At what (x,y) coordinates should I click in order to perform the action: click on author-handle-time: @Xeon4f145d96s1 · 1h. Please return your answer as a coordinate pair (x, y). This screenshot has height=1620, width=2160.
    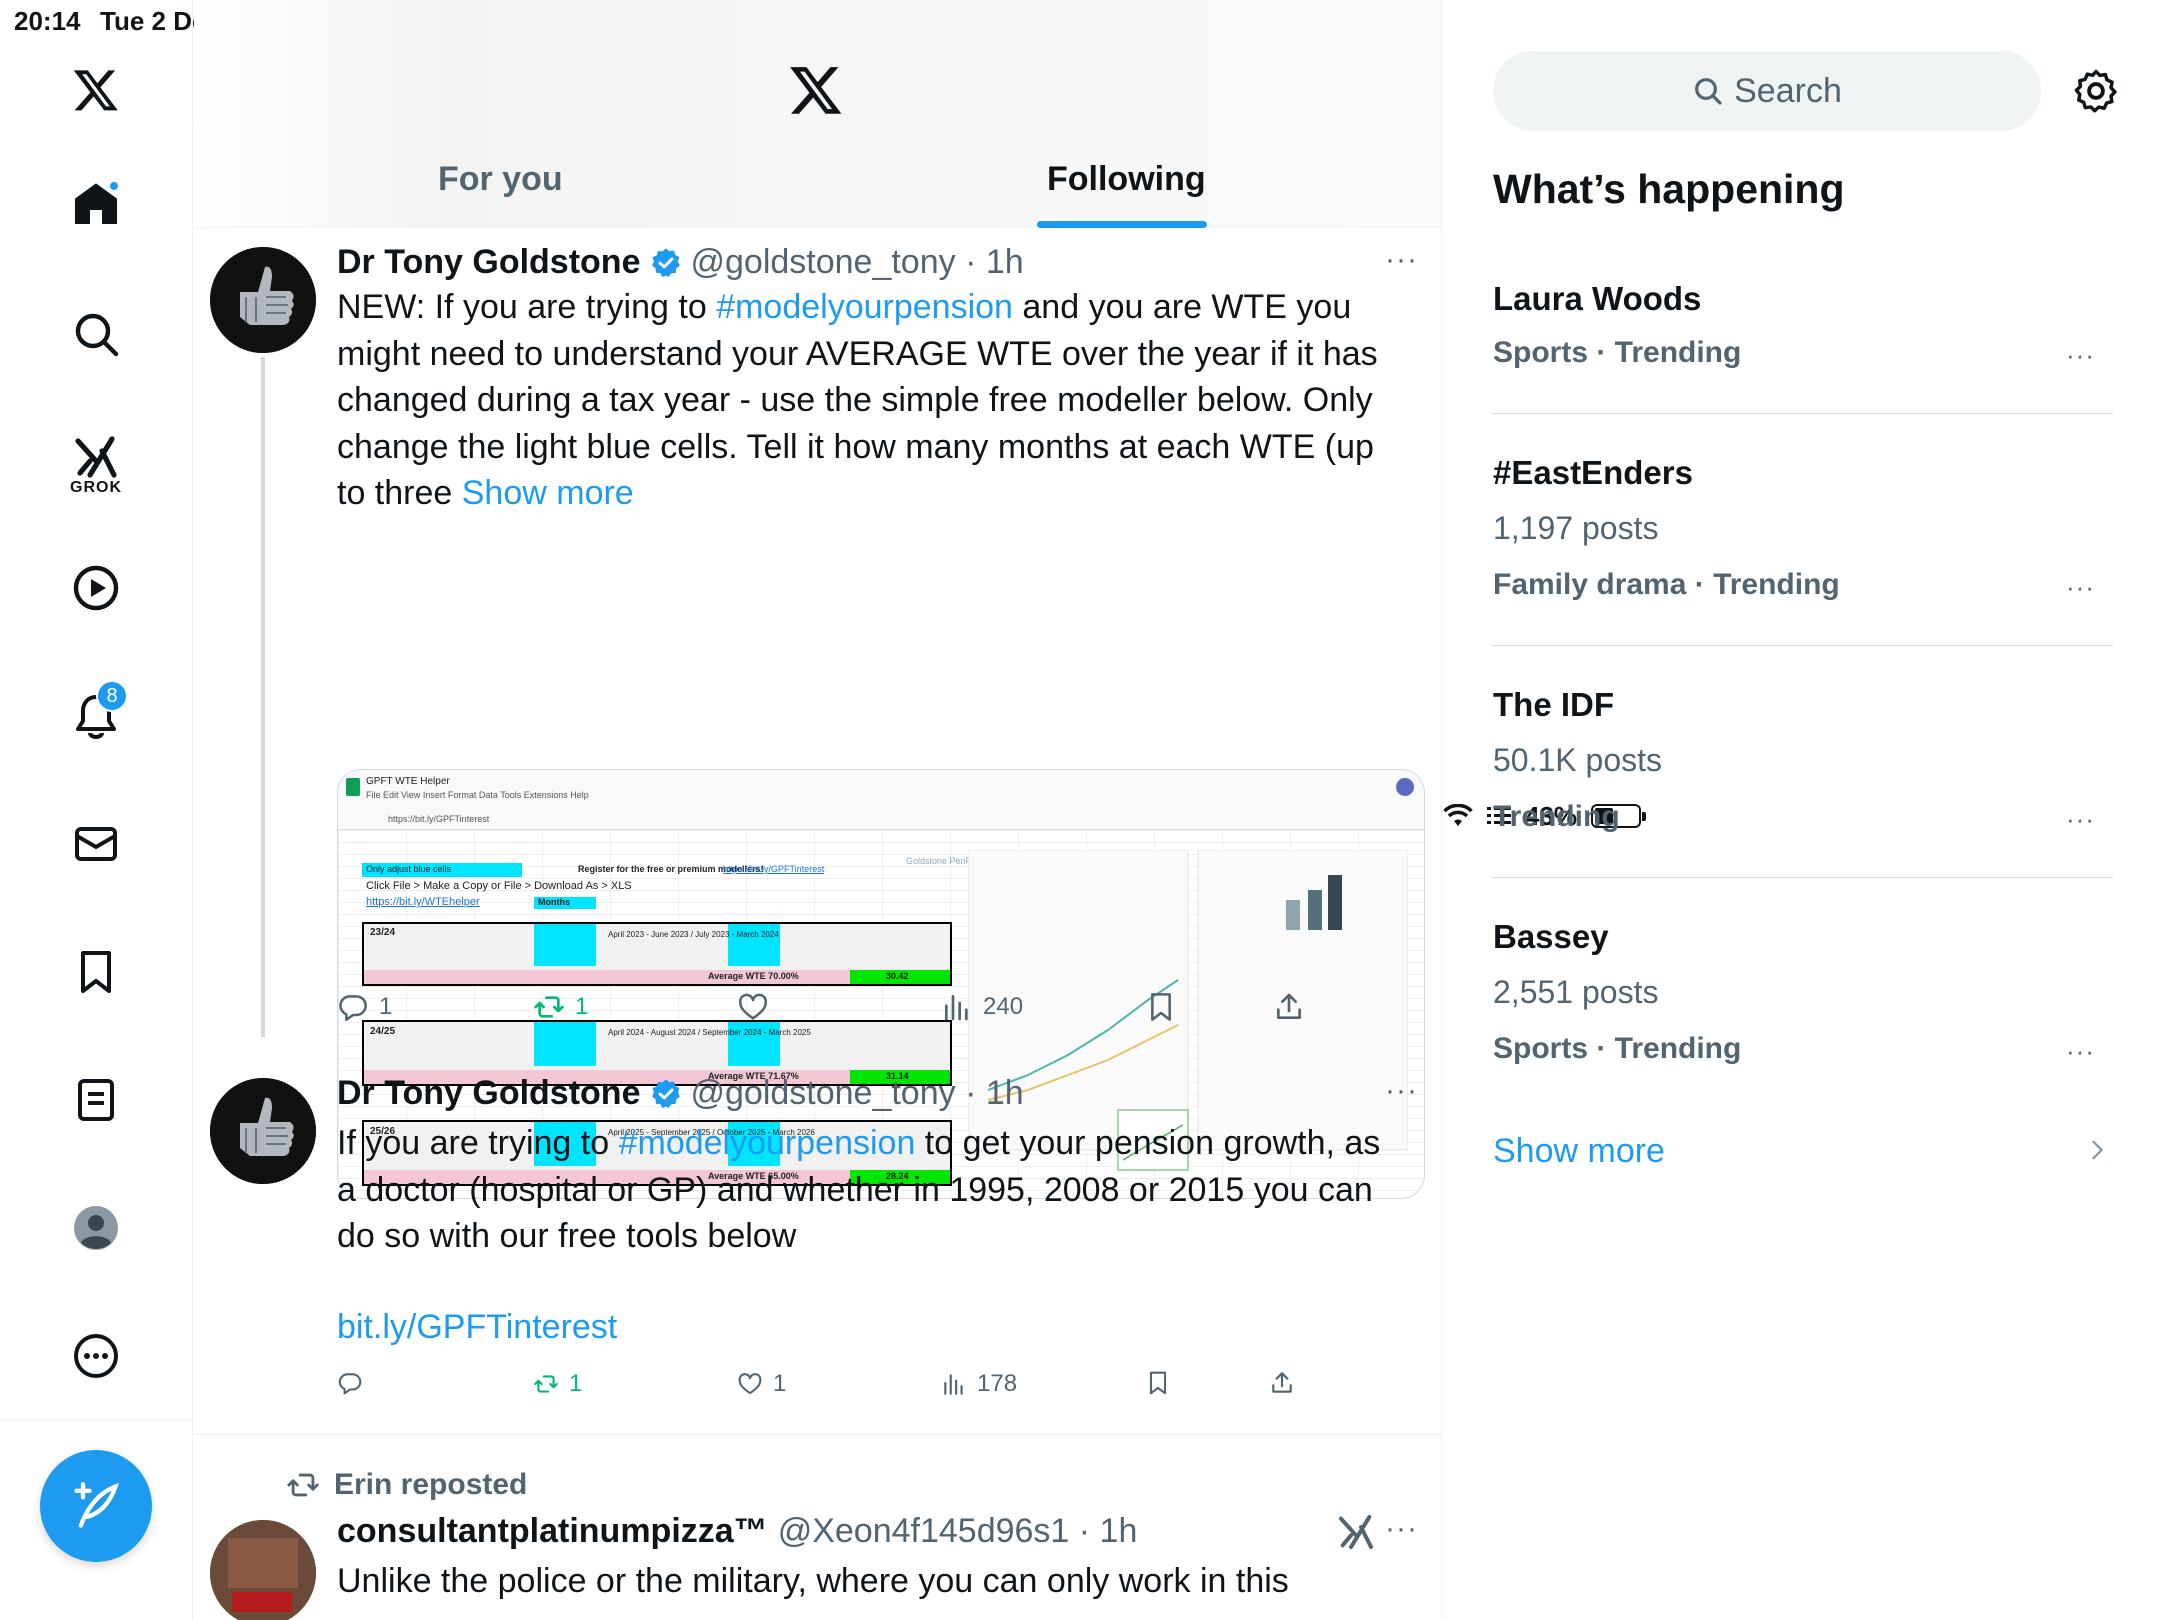
    Looking at the image, I should click on (958, 1531).